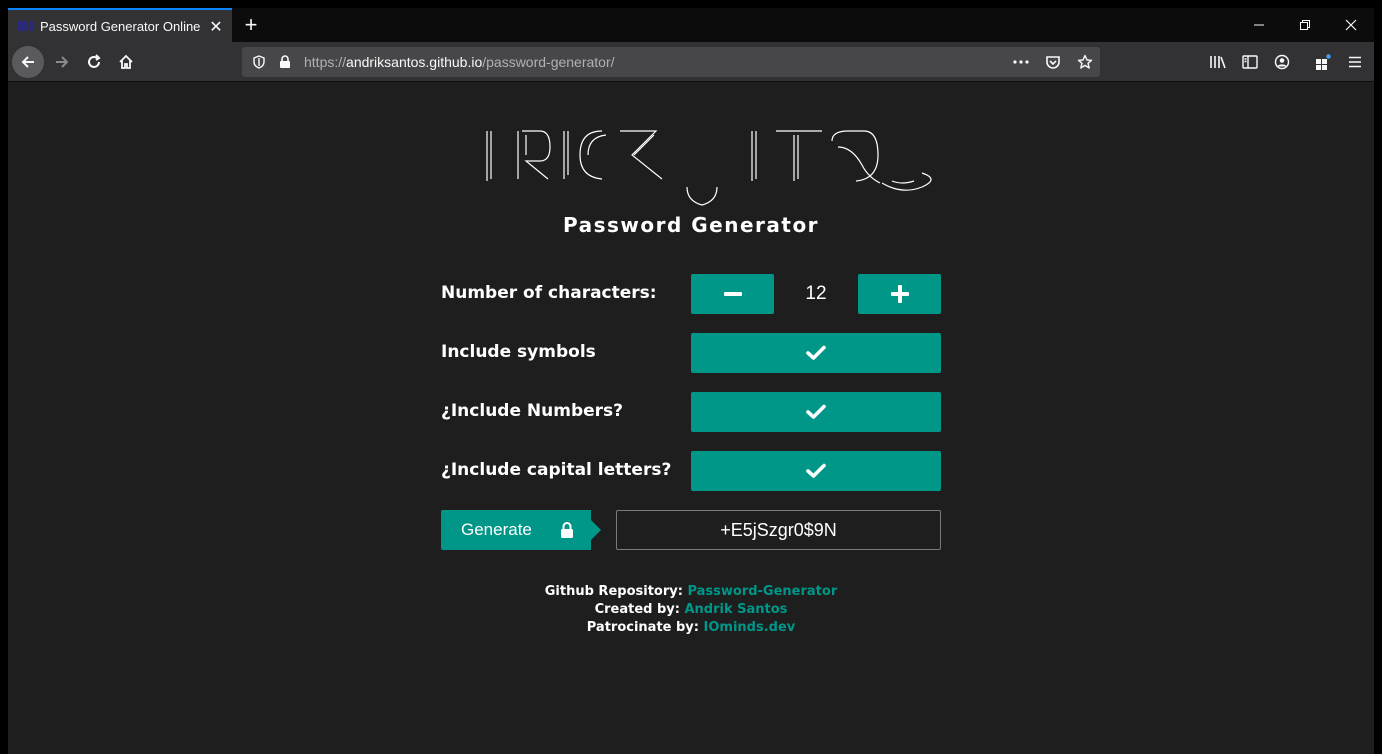 The width and height of the screenshot is (1382, 754). I want to click on footer-created: Created by: Andrik Santos, so click(691, 609).